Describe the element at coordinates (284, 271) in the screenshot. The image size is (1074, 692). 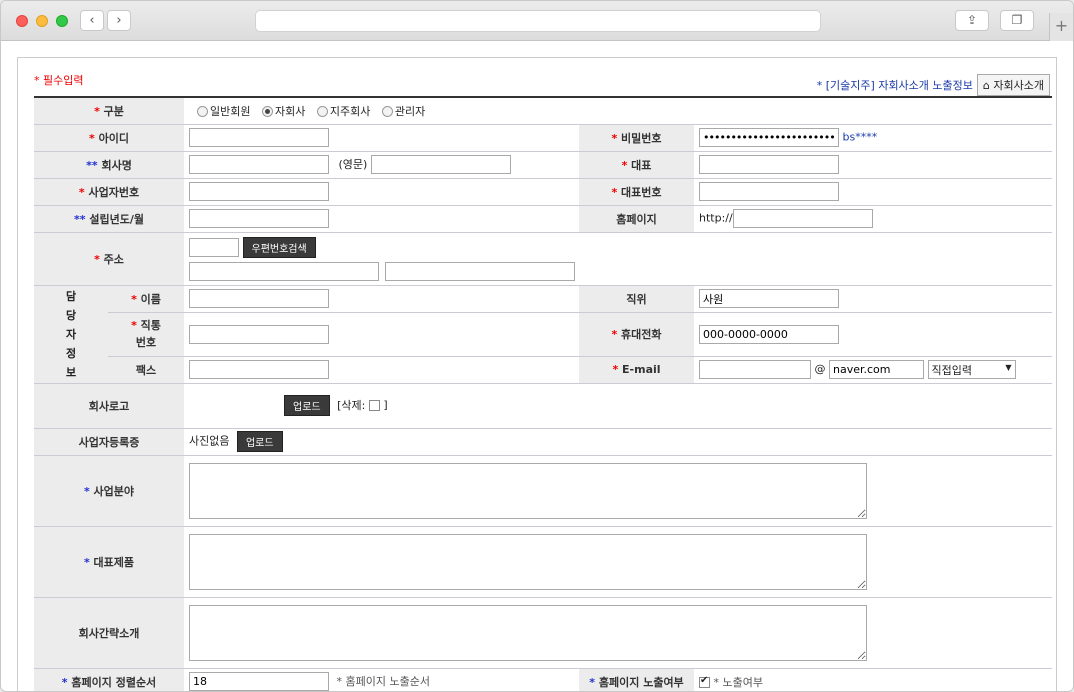
I see `address1-input` at that location.